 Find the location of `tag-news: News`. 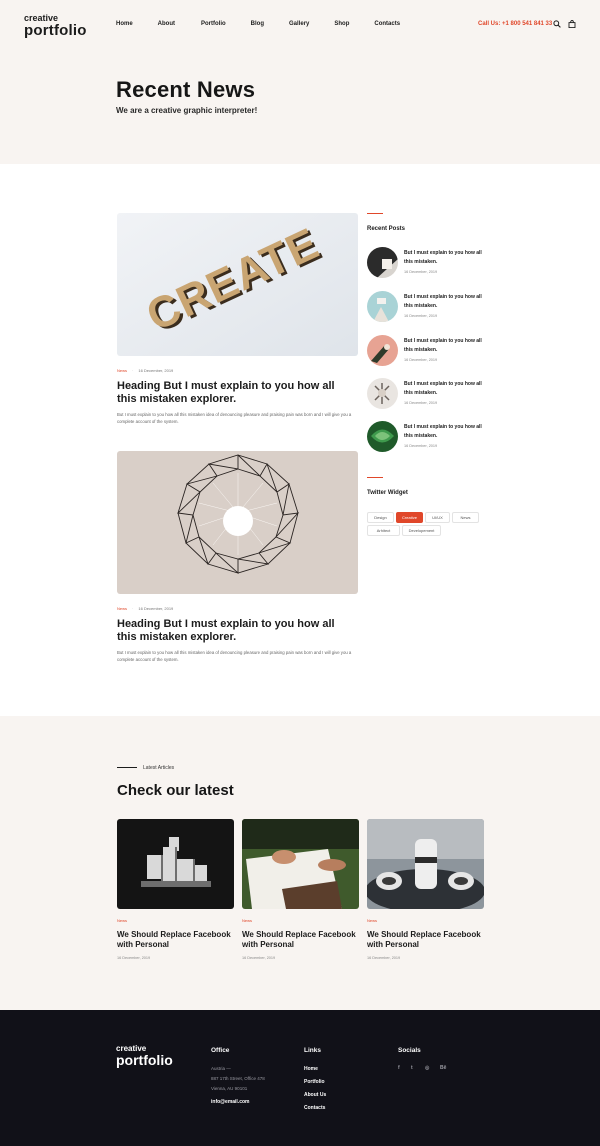

tag-news: News is located at coordinates (465, 517).